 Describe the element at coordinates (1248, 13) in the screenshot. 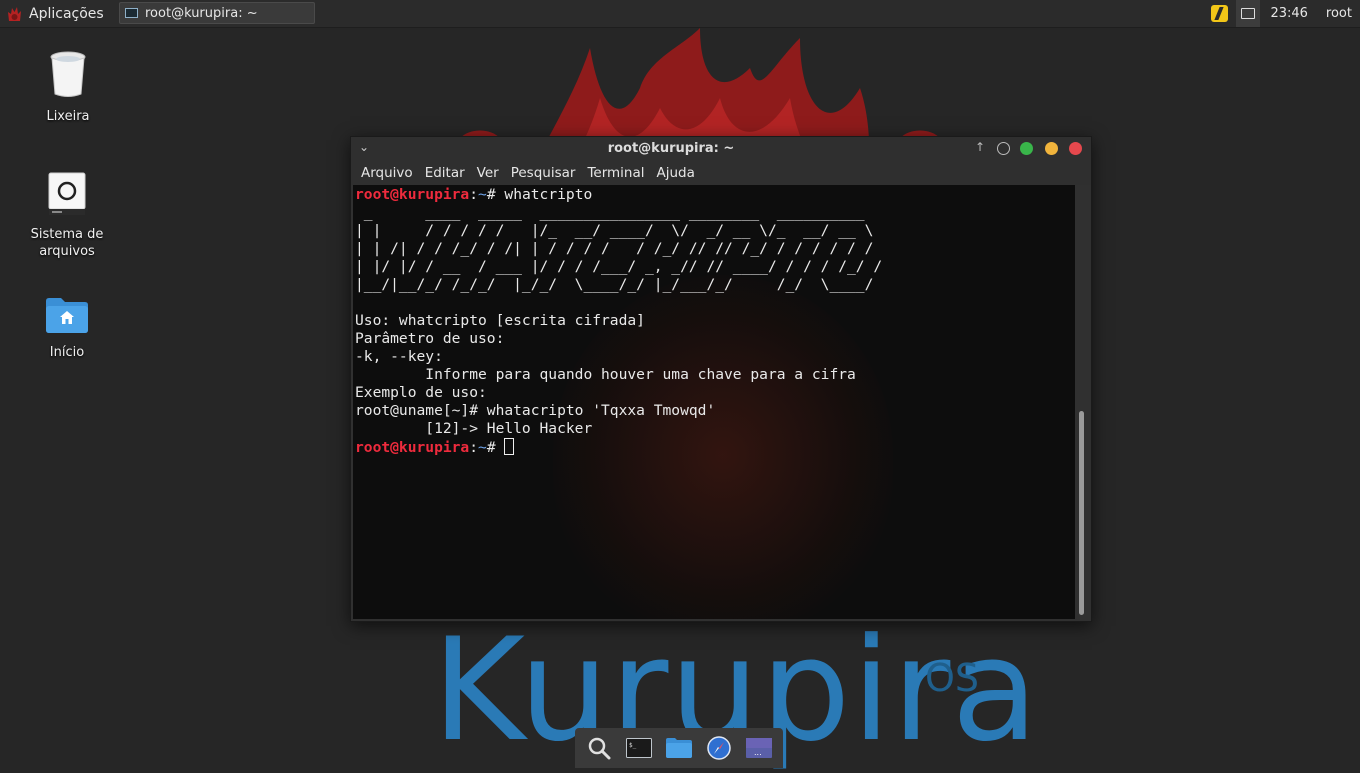

I see `notification-icon` at that location.